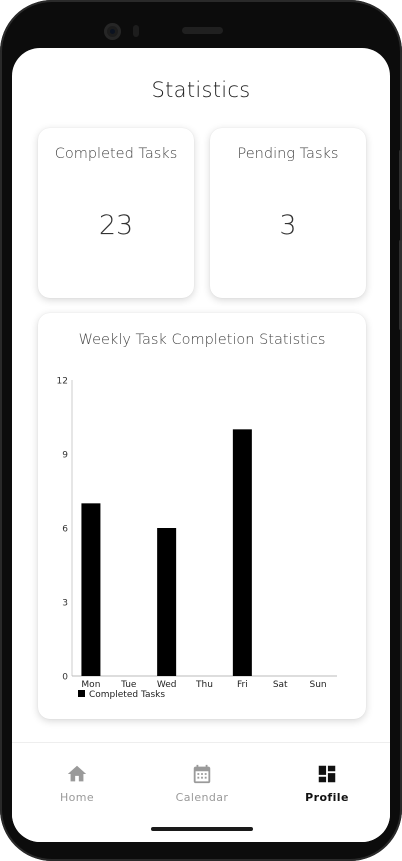 The image size is (402, 861). What do you see at coordinates (77, 797) in the screenshot?
I see `nav-home-label: Home` at bounding box center [77, 797].